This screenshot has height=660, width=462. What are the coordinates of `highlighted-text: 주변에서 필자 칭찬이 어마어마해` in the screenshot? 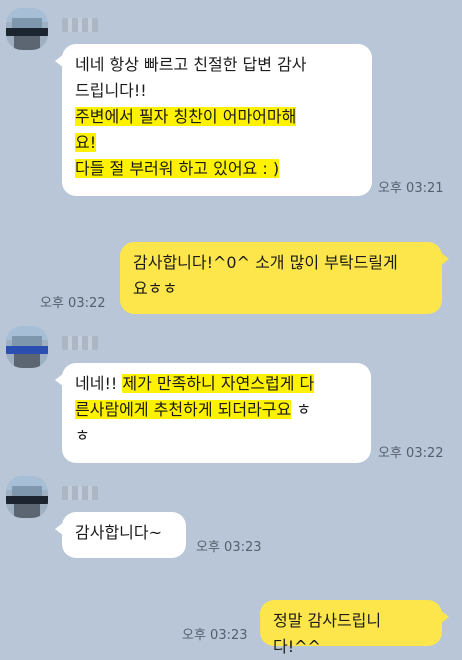 It's located at (186, 116).